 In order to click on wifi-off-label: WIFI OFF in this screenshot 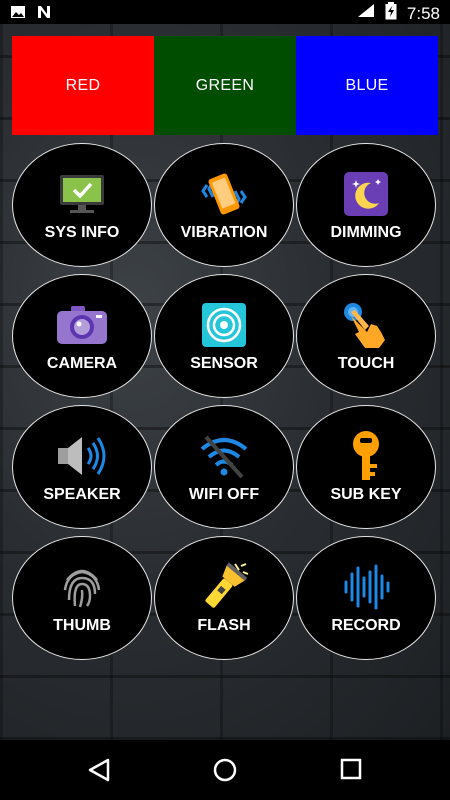, I will do `click(224, 494)`.